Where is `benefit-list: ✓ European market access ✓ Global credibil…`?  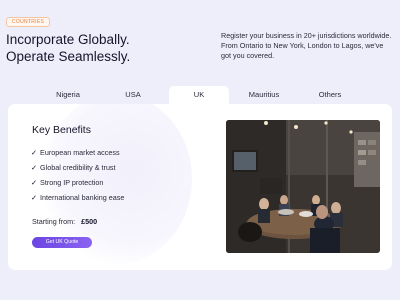
benefit-list: ✓ European market access ✓ Global credibil… is located at coordinates (77, 178).